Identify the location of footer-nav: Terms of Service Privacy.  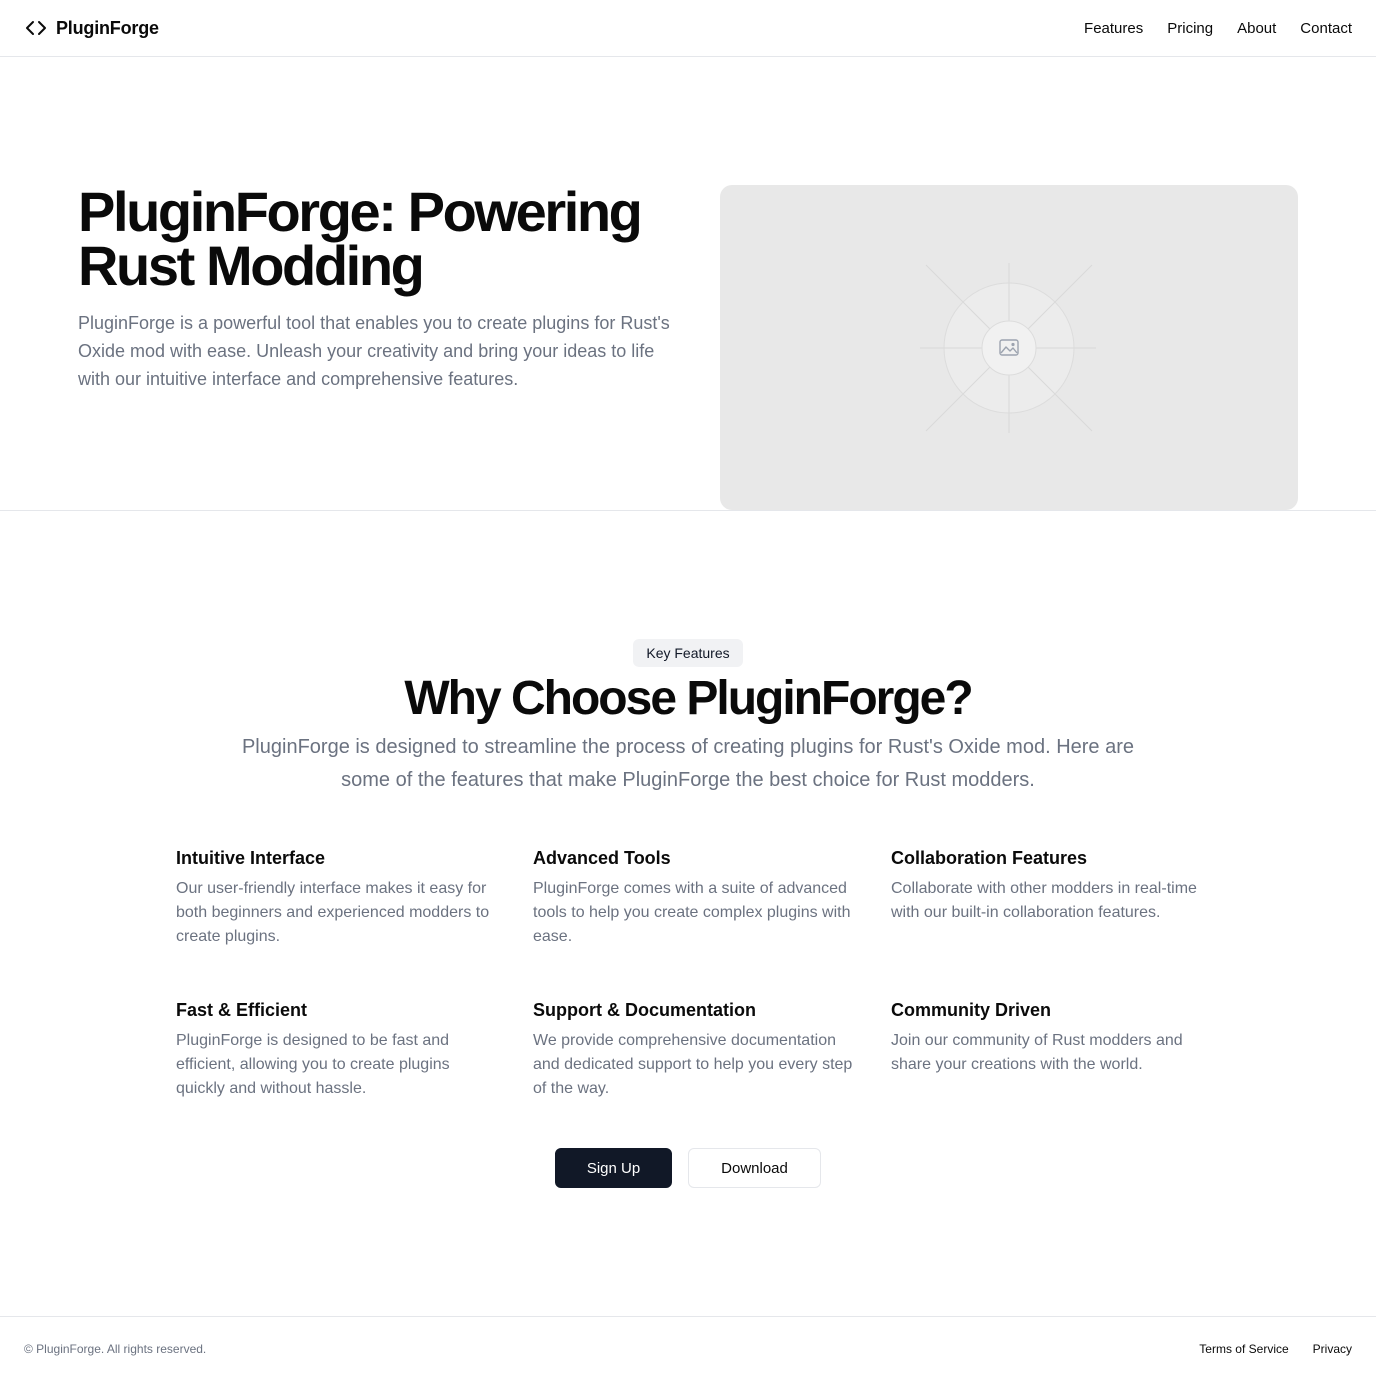
(1275, 1349).